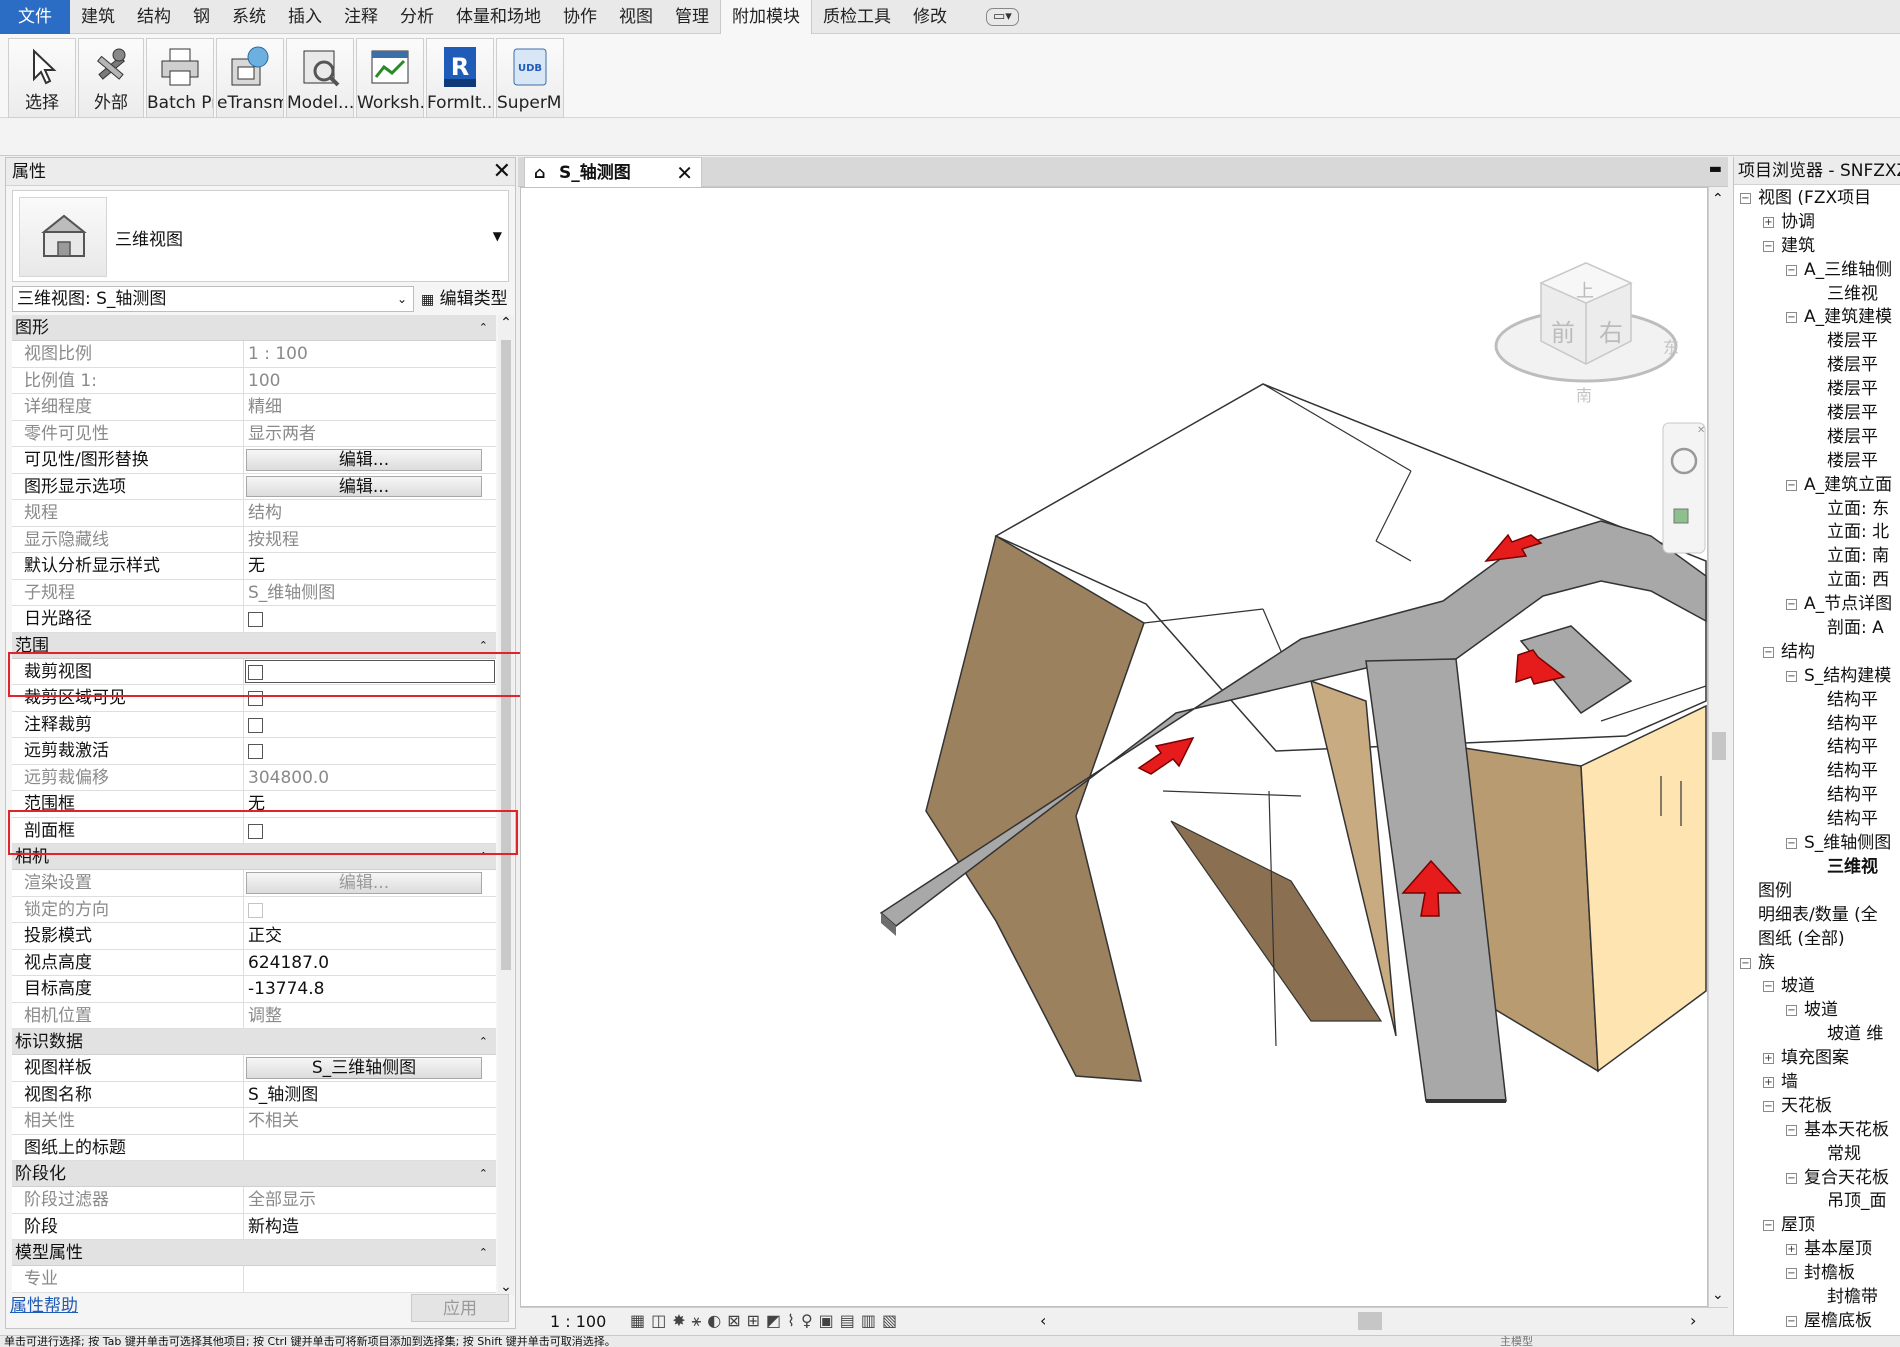 This screenshot has width=1900, height=1347. Describe the element at coordinates (370, 936) in the screenshot. I see `property-value: 正交` at that location.